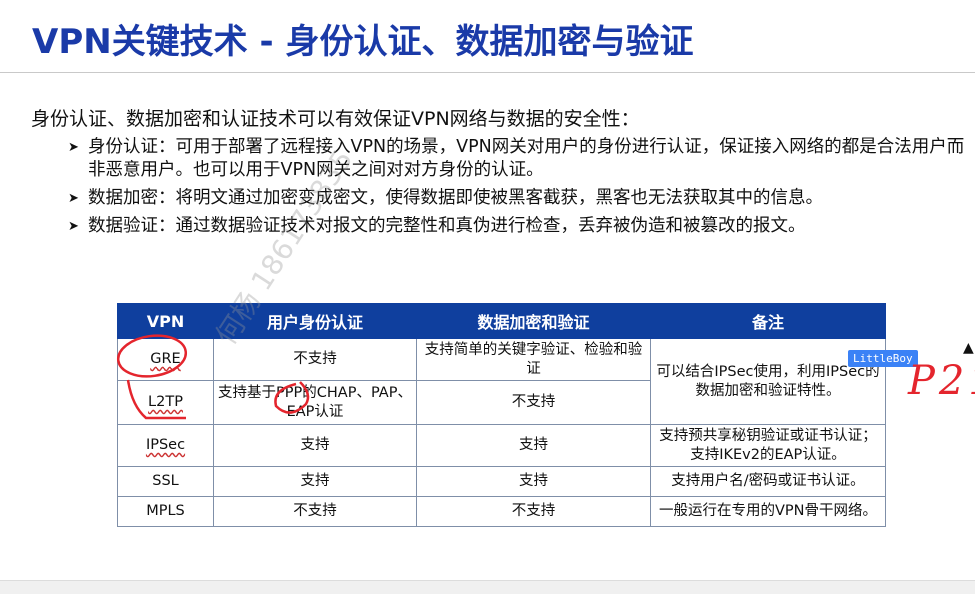 The width and height of the screenshot is (975, 594). Describe the element at coordinates (941, 381) in the screenshot. I see `handwritten-page-number: P21` at that location.